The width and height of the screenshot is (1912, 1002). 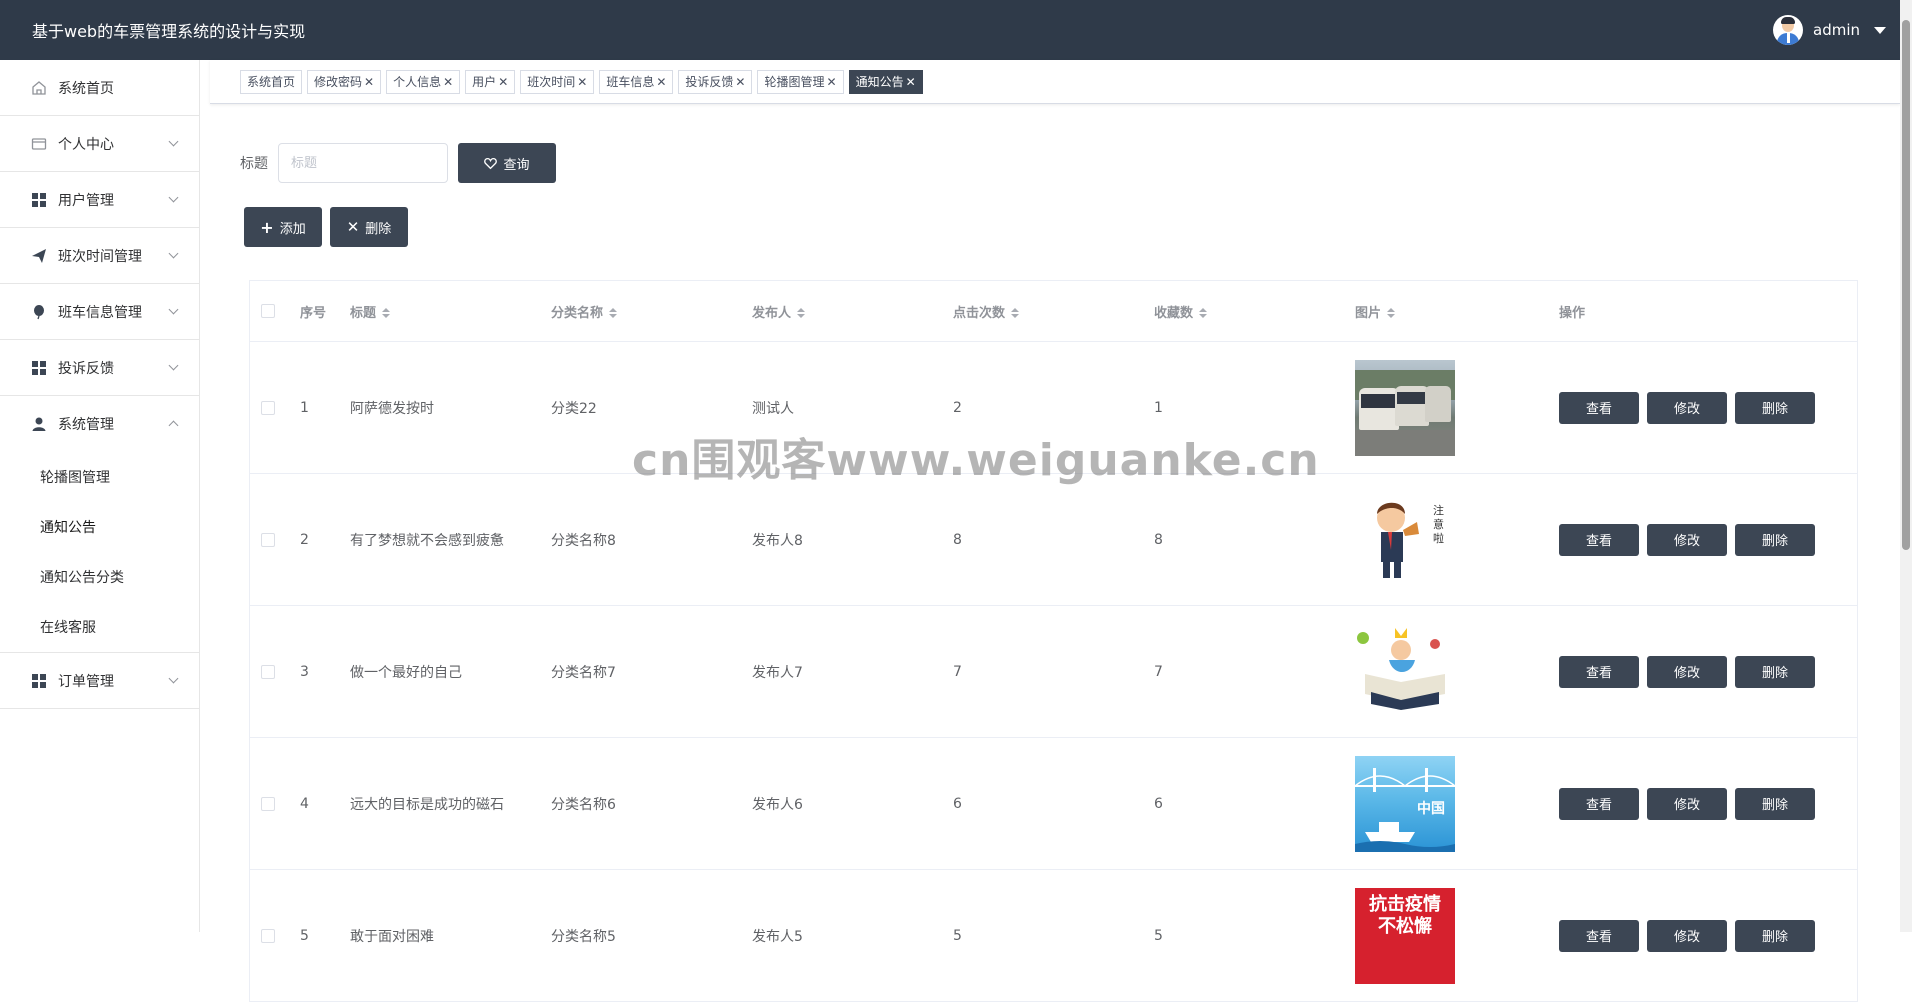 I want to click on add-button: + 添加, so click(x=283, y=227).